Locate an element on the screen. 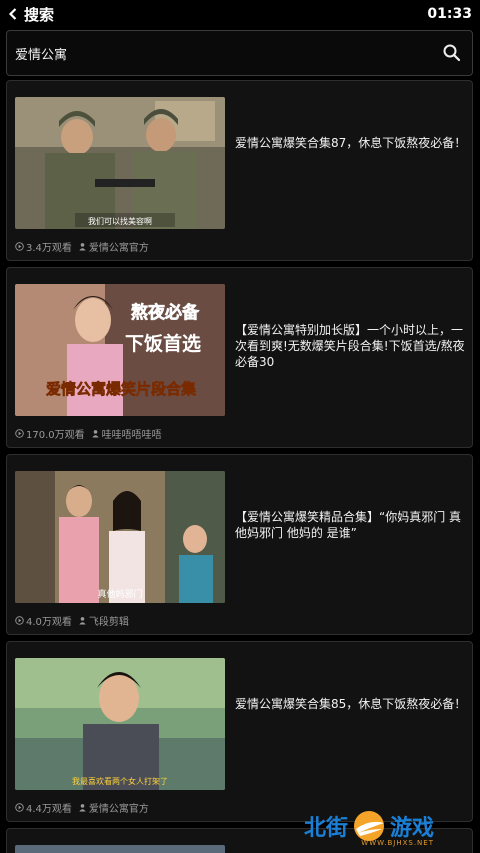 The width and height of the screenshot is (480, 853). view-count: 3.4万观看 is located at coordinates (49, 248).